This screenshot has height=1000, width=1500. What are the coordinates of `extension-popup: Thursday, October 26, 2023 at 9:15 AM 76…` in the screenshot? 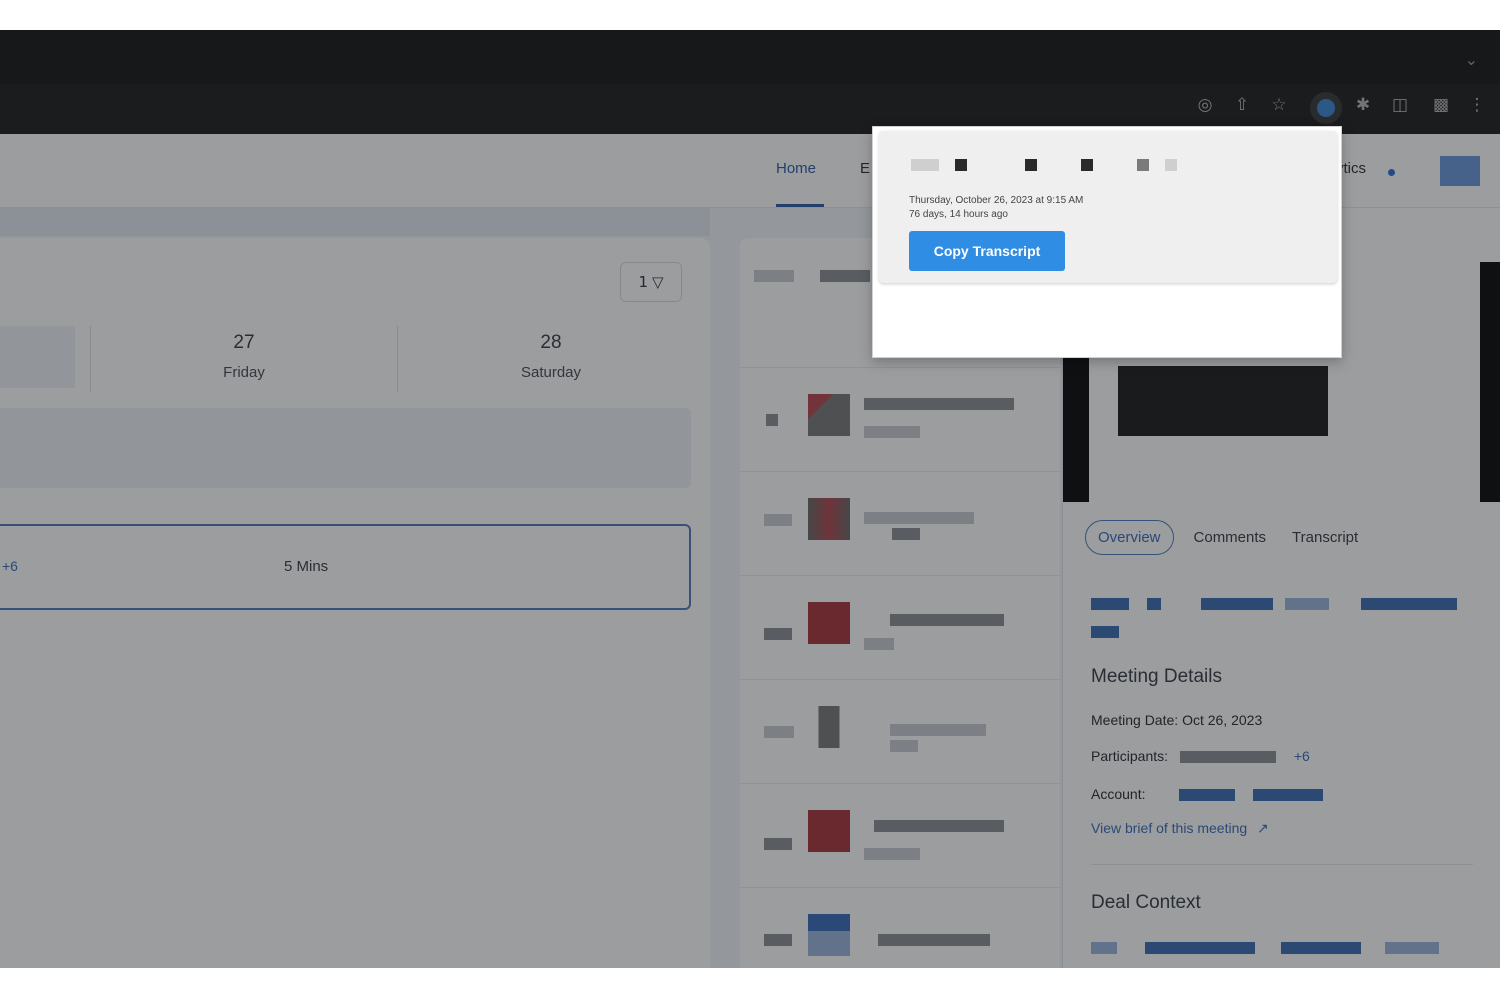 It's located at (1107, 242).